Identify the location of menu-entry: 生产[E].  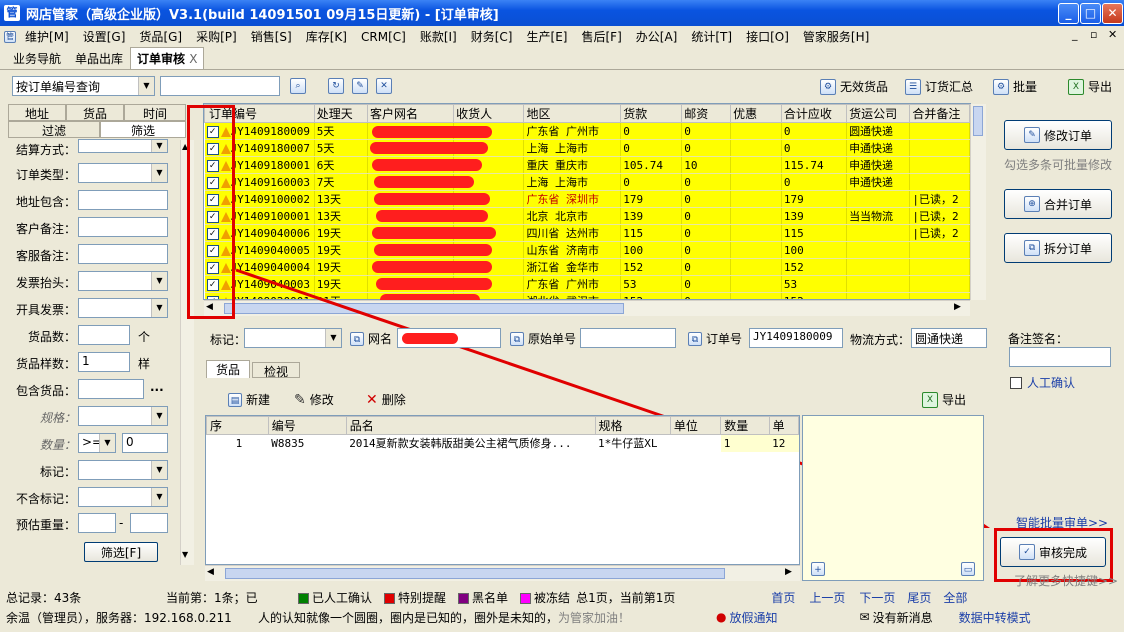
(547, 36).